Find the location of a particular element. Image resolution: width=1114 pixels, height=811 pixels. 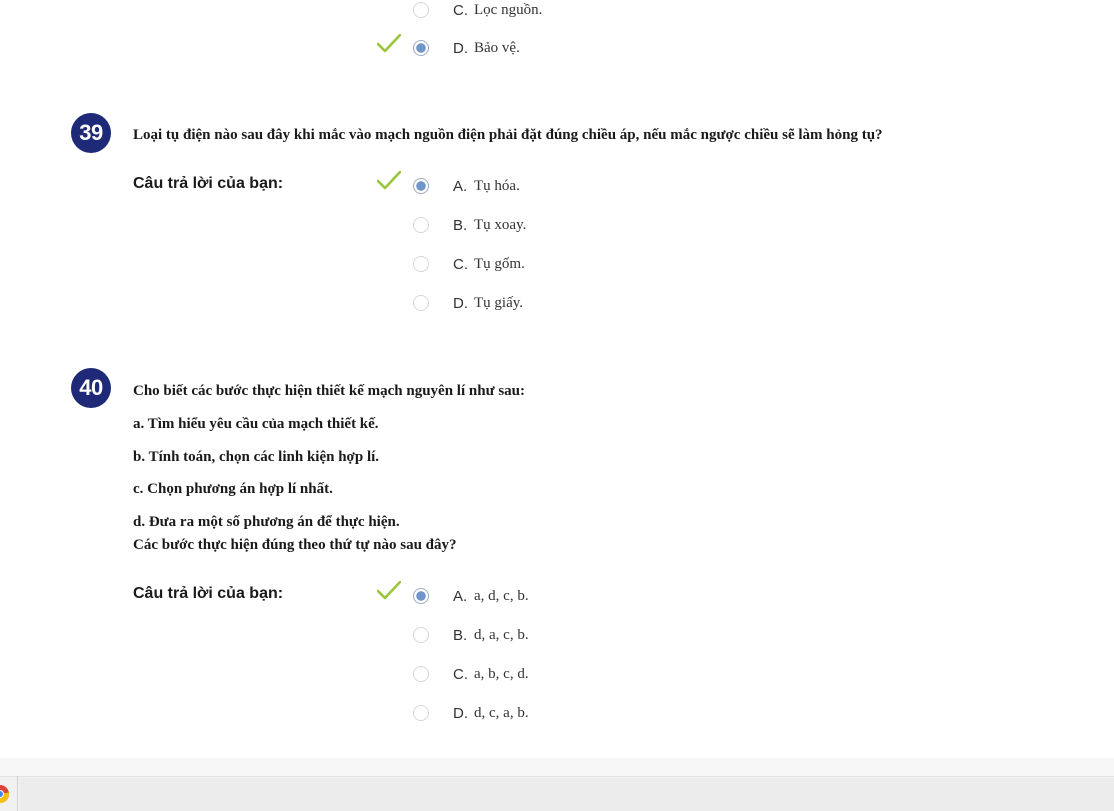

question-step-b: b. Tính toán, chọn các linh kiện hợp lí. is located at coordinates (256, 457).